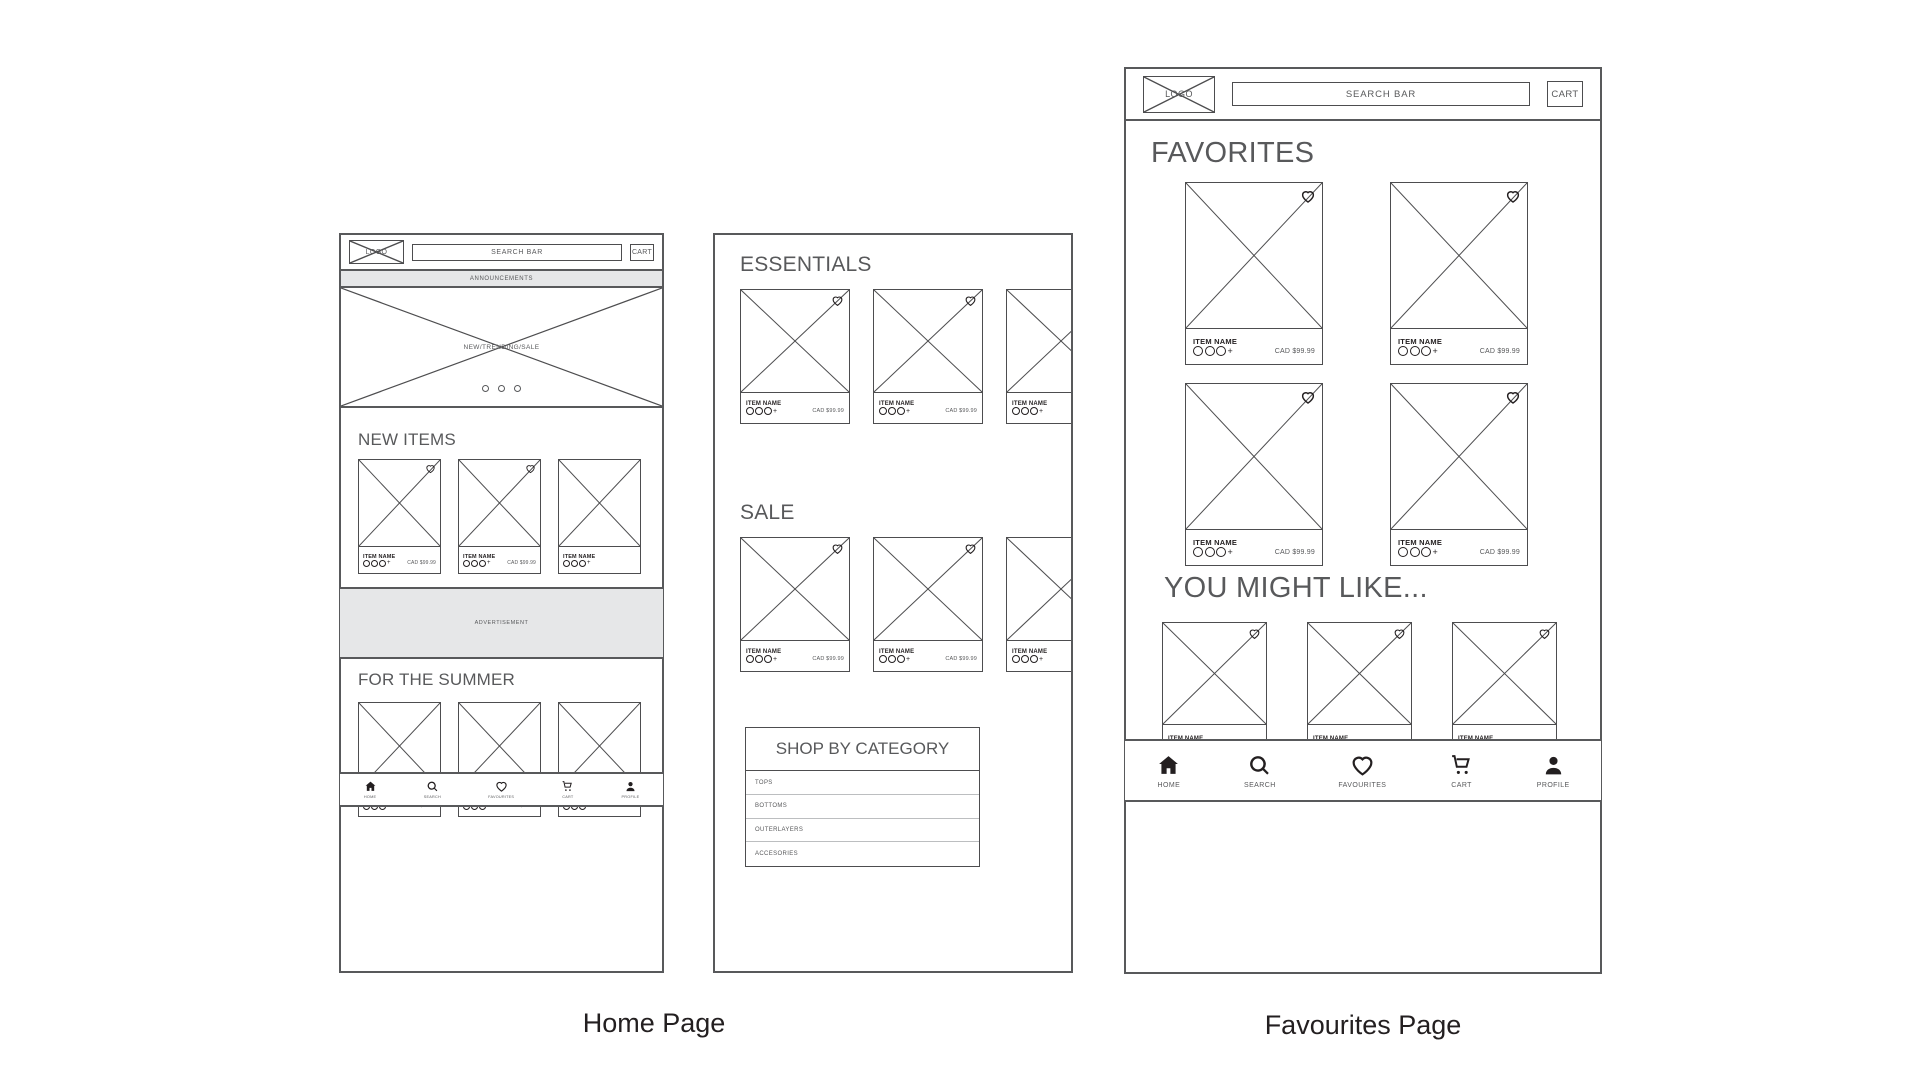  I want to click on category-row-accesories: ACCESORIES, so click(862, 854).